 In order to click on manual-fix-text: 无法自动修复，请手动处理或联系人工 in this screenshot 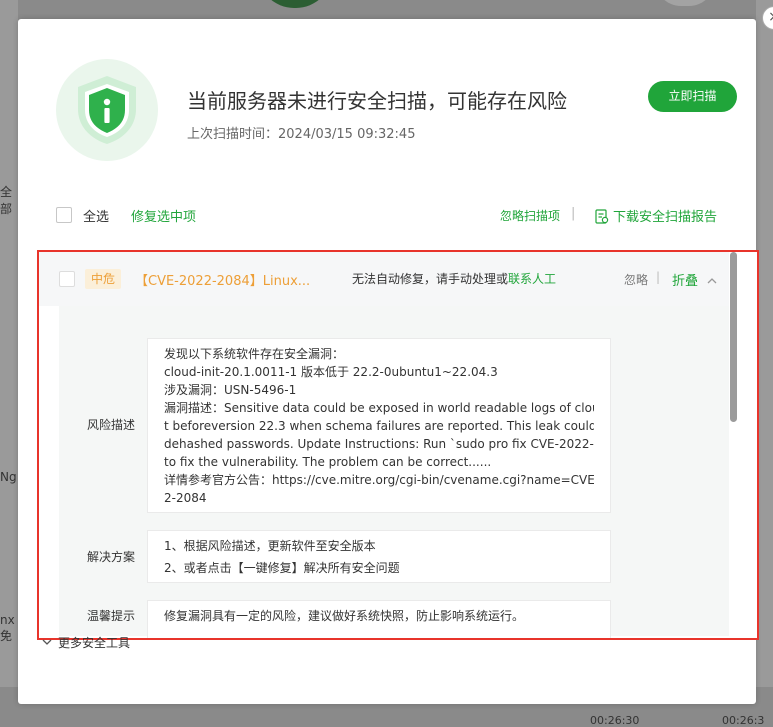, I will do `click(454, 278)`.